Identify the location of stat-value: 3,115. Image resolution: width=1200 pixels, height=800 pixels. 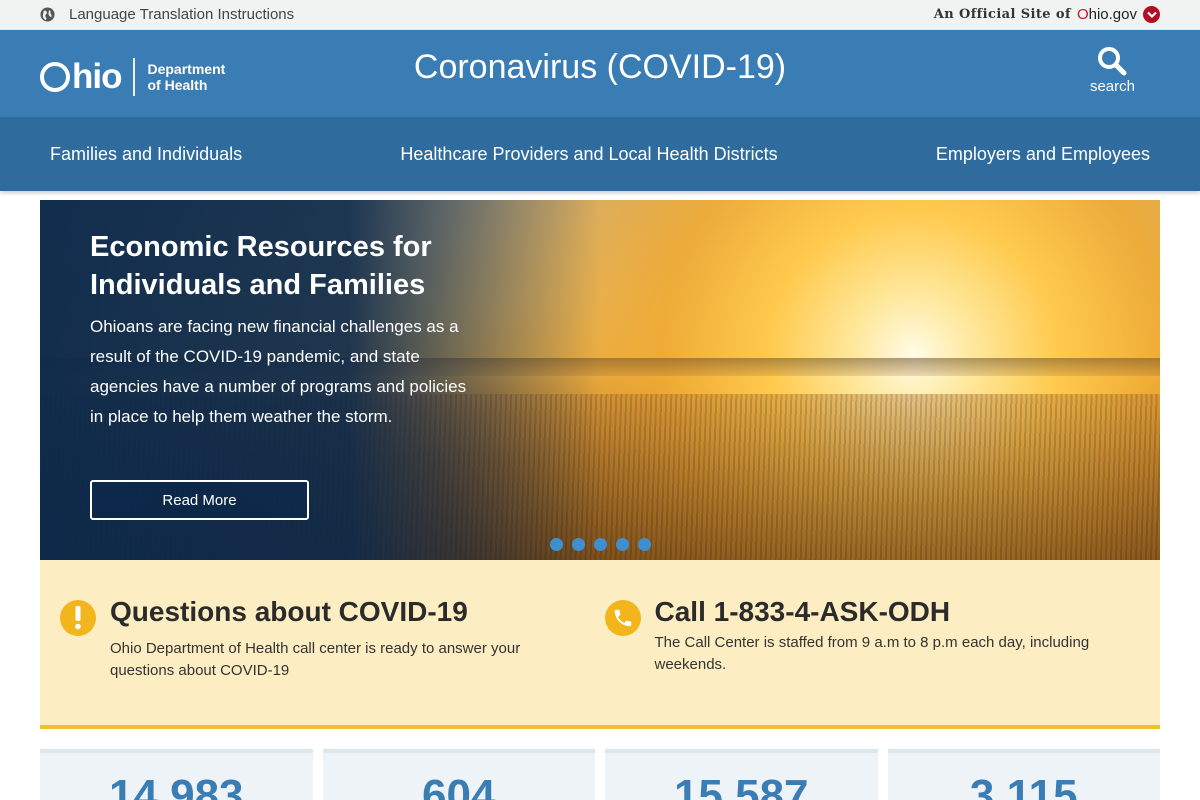
(1023, 785).